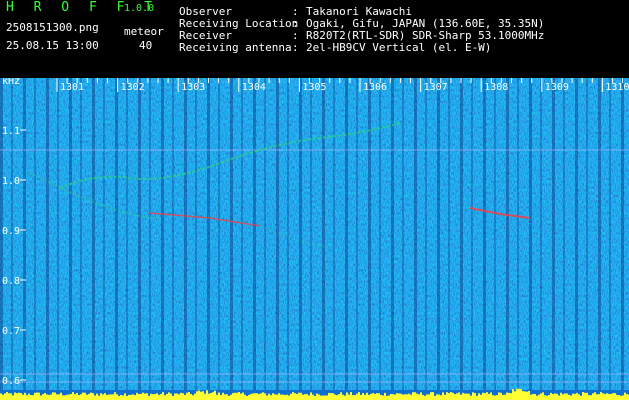 The width and height of the screenshot is (629, 400). What do you see at coordinates (399, 47) in the screenshot?
I see `meta-value-antenna: 2el-HB9CV Vertical (el. E-W)` at bounding box center [399, 47].